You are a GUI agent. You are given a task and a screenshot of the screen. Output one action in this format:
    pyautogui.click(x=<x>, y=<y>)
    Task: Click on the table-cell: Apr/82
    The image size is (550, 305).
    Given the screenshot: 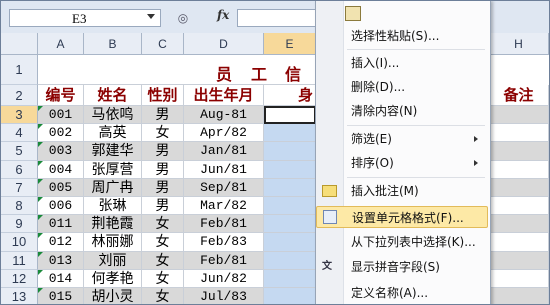 What is the action you would take?
    pyautogui.click(x=224, y=133)
    